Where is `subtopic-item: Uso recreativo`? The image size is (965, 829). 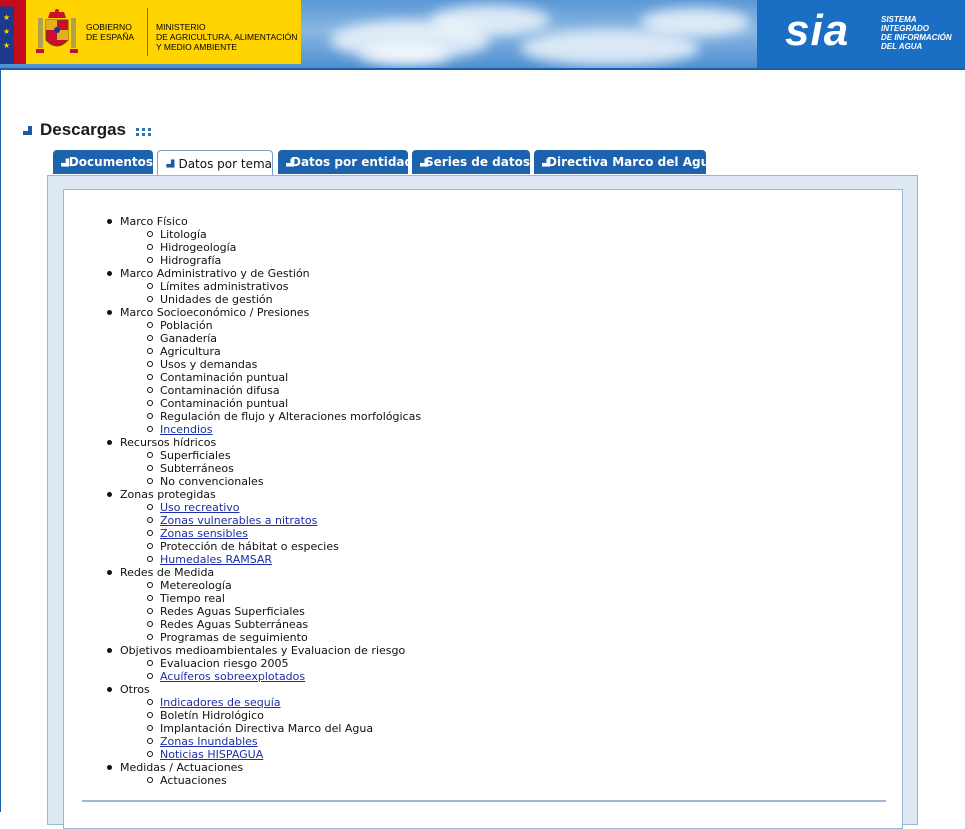
subtopic-item: Uso recreativo is located at coordinates (283, 507).